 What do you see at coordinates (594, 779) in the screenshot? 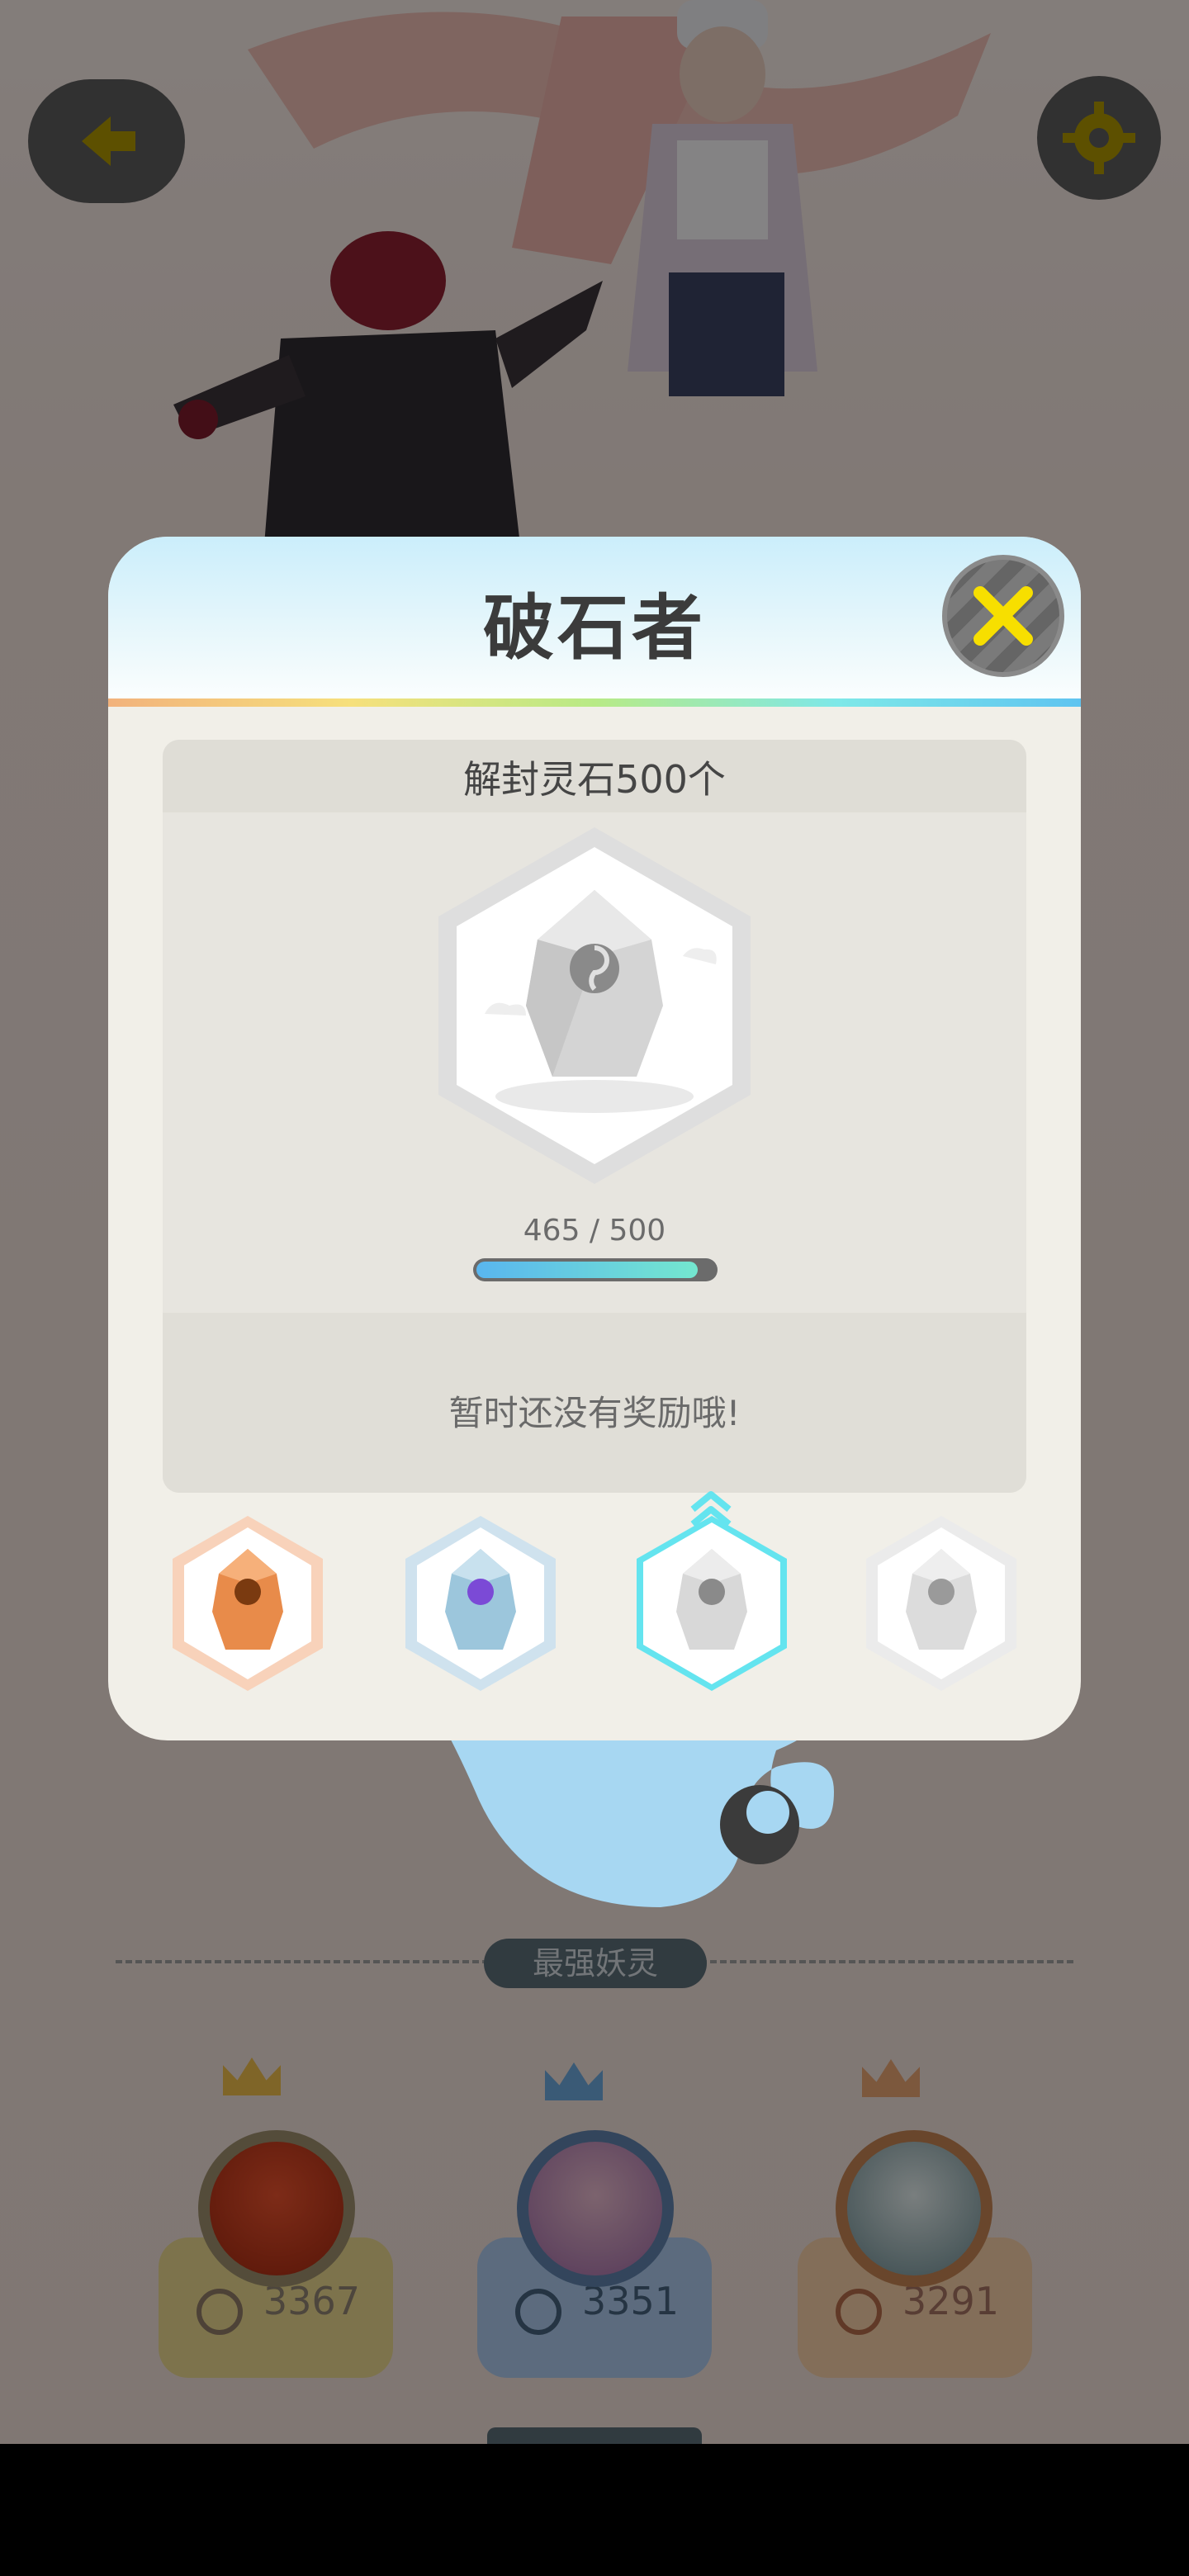
I see `task-description: 解封灵石500个` at bounding box center [594, 779].